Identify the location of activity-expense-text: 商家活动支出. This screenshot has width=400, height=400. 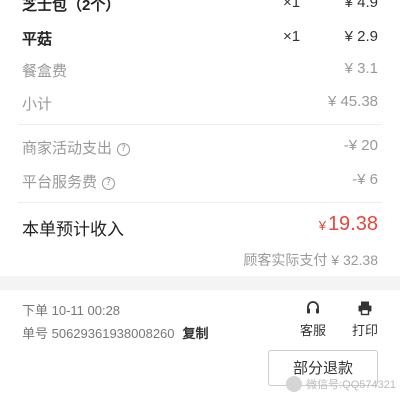
(67, 148).